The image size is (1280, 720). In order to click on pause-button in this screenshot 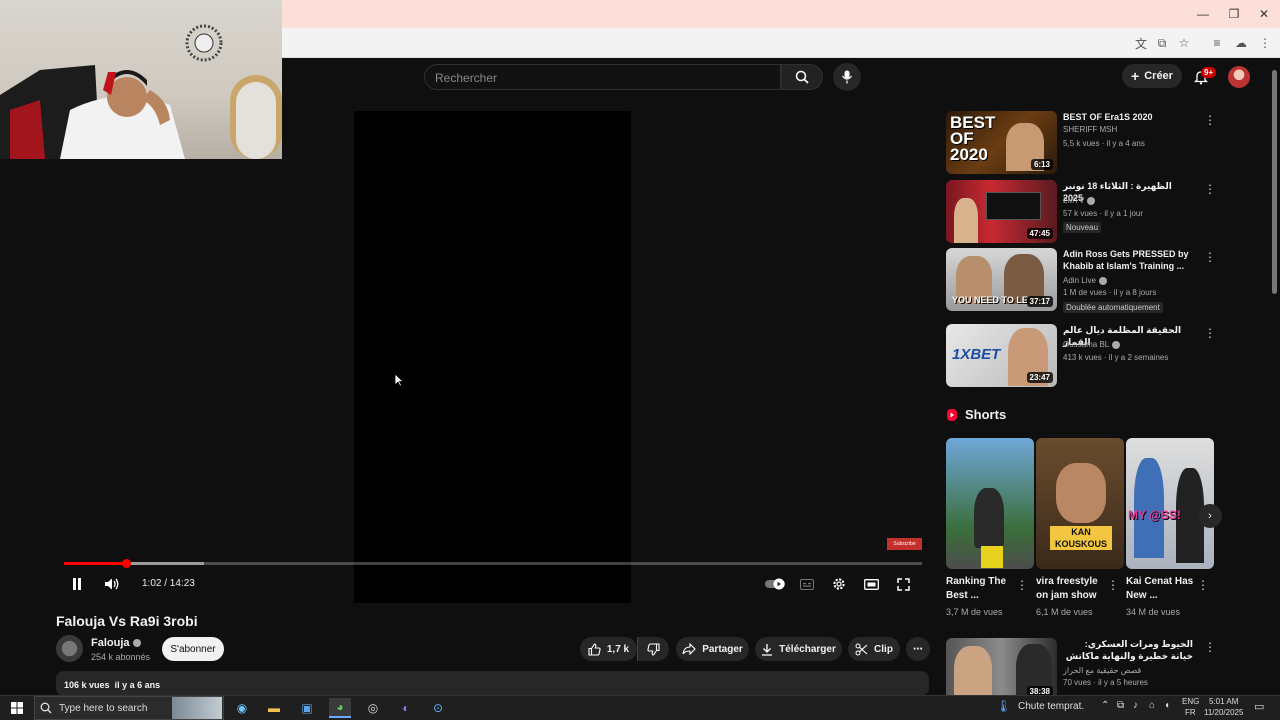, I will do `click(77, 584)`.